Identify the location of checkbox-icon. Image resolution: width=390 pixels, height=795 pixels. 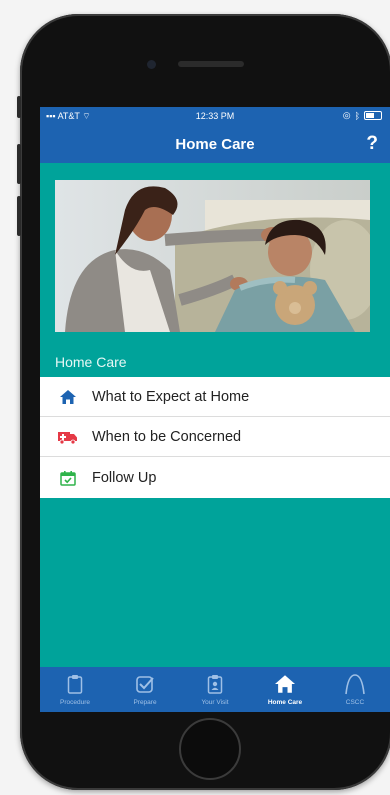
(145, 684).